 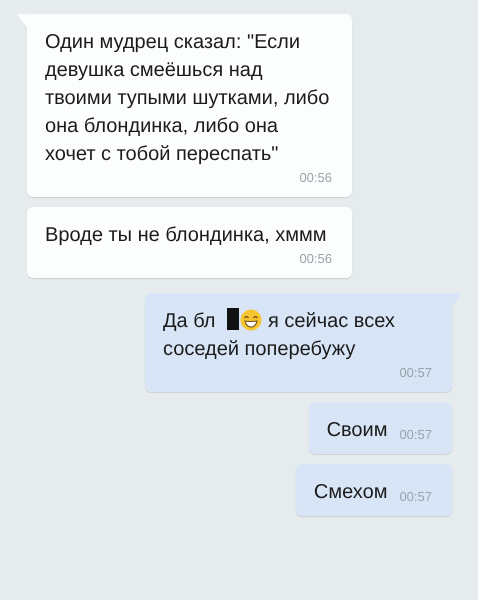 I want to click on message-text: Один мудрец сказал: "Если девушка смеёшься над твоими тупыми шутками, либо она блондинка, либо она хочет с тобой переспать", so click(x=187, y=98).